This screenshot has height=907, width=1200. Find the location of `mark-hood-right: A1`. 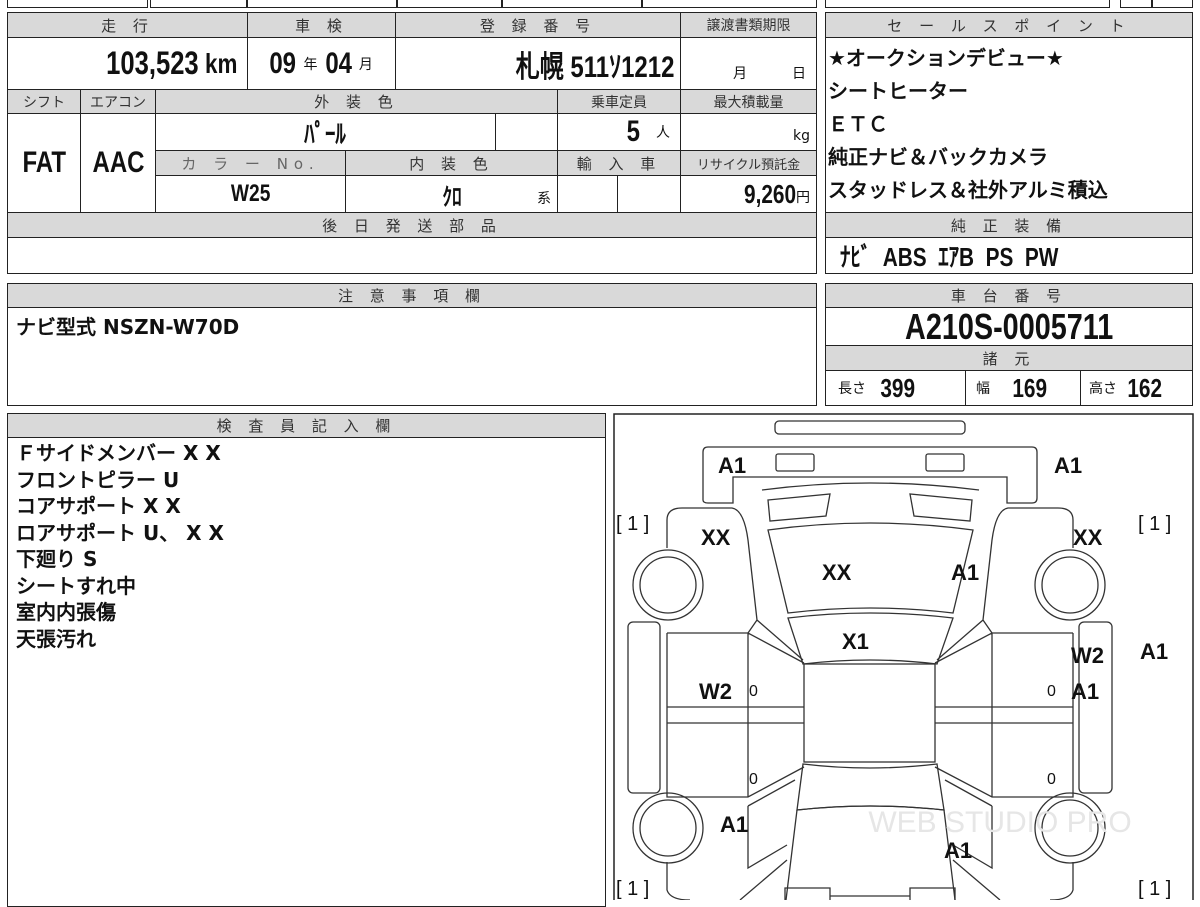

mark-hood-right: A1 is located at coordinates (965, 572).